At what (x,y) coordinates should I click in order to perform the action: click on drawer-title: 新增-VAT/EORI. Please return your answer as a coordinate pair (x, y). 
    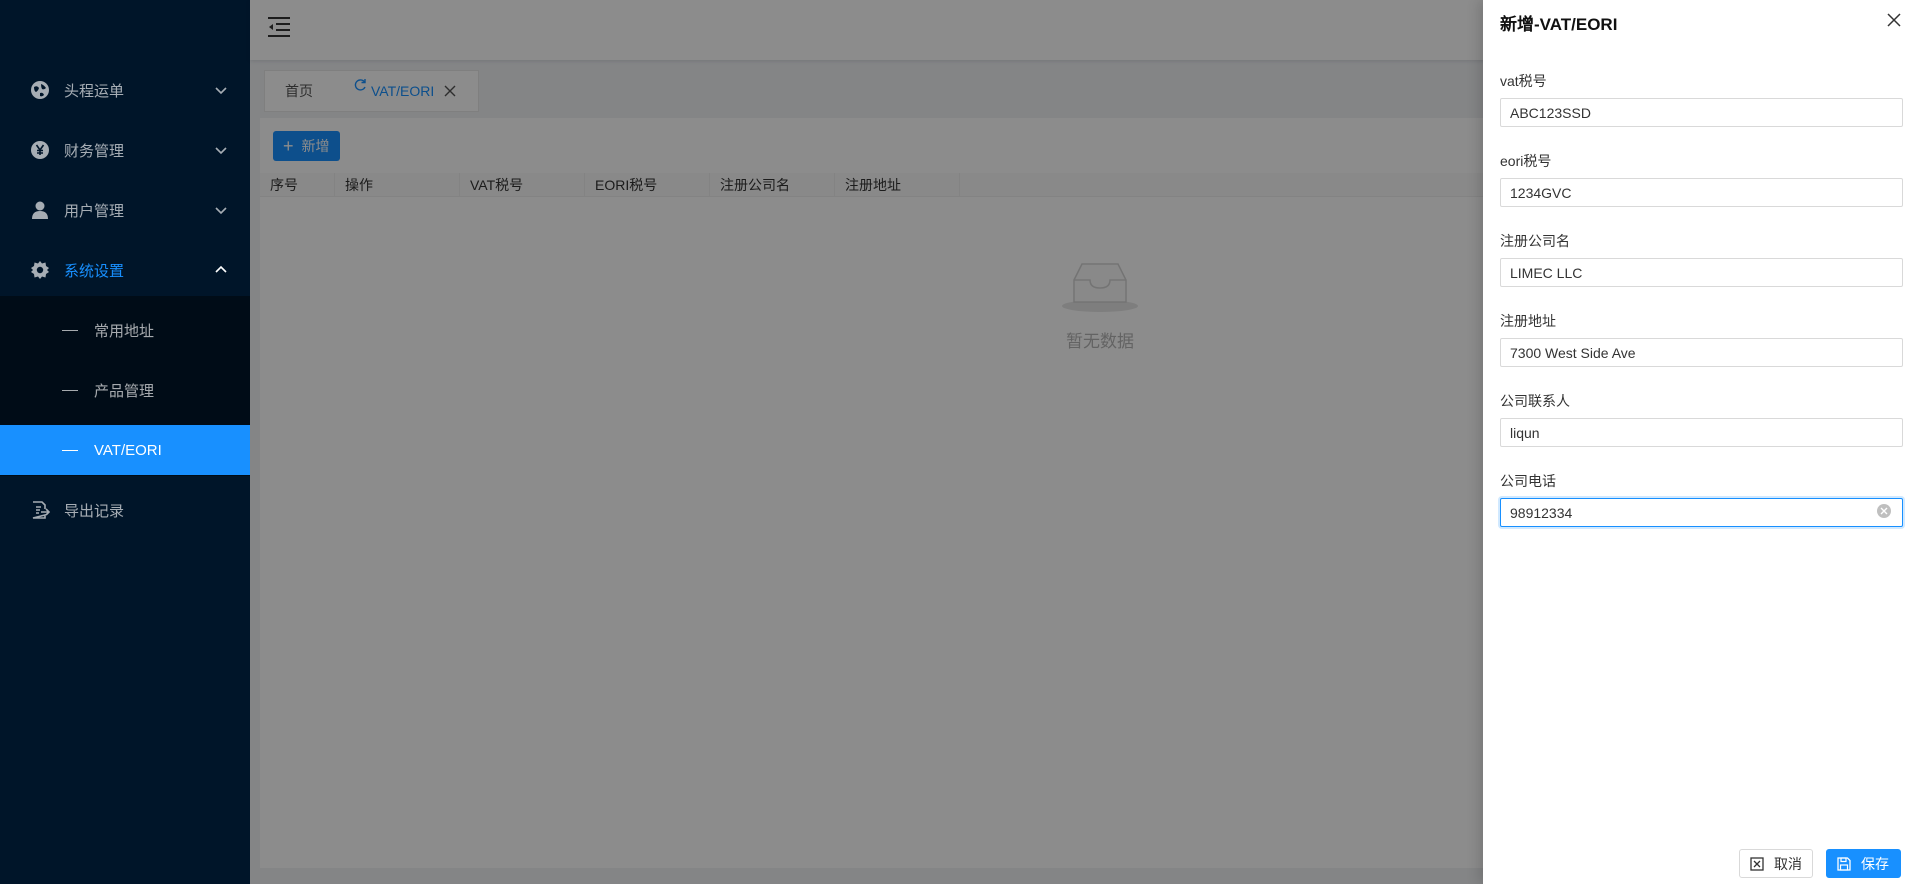
    Looking at the image, I should click on (1559, 24).